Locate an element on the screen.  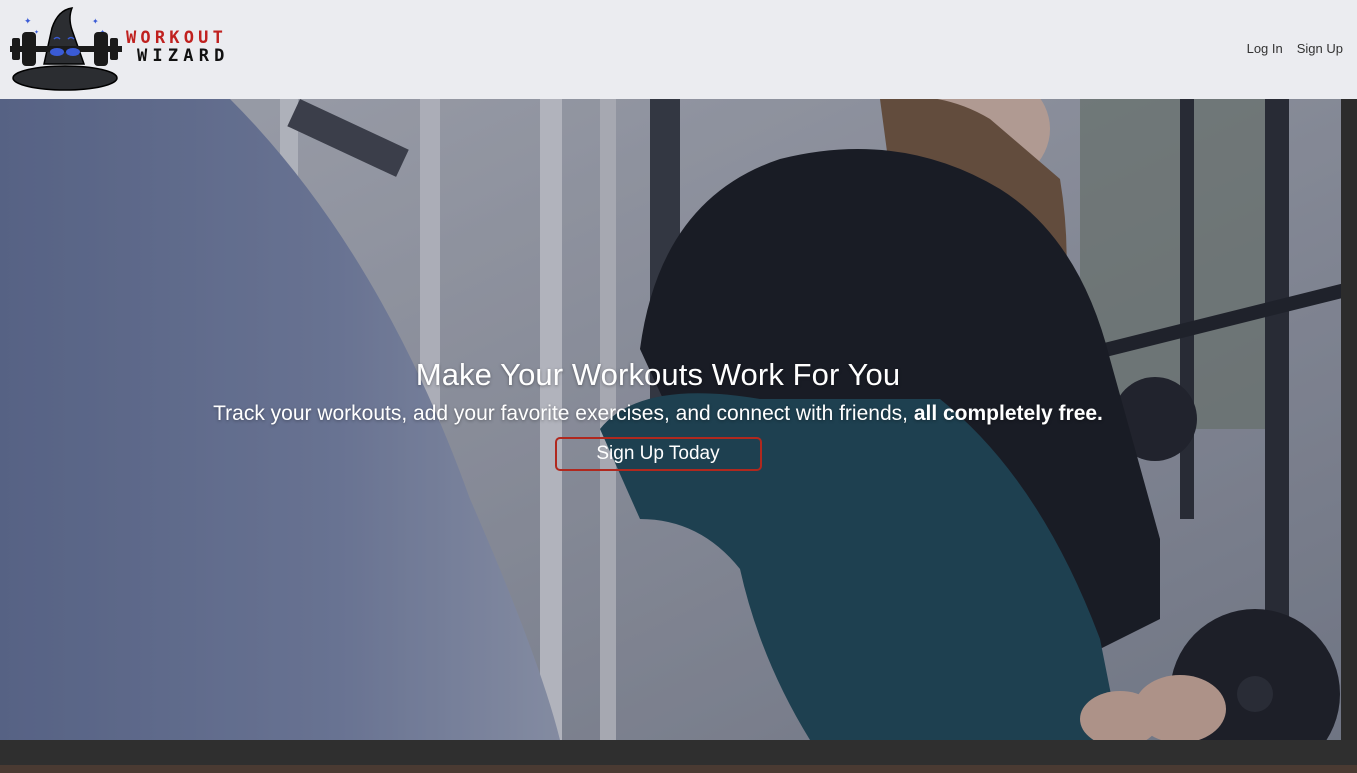
page-right-edge is located at coordinates (1349, 436).